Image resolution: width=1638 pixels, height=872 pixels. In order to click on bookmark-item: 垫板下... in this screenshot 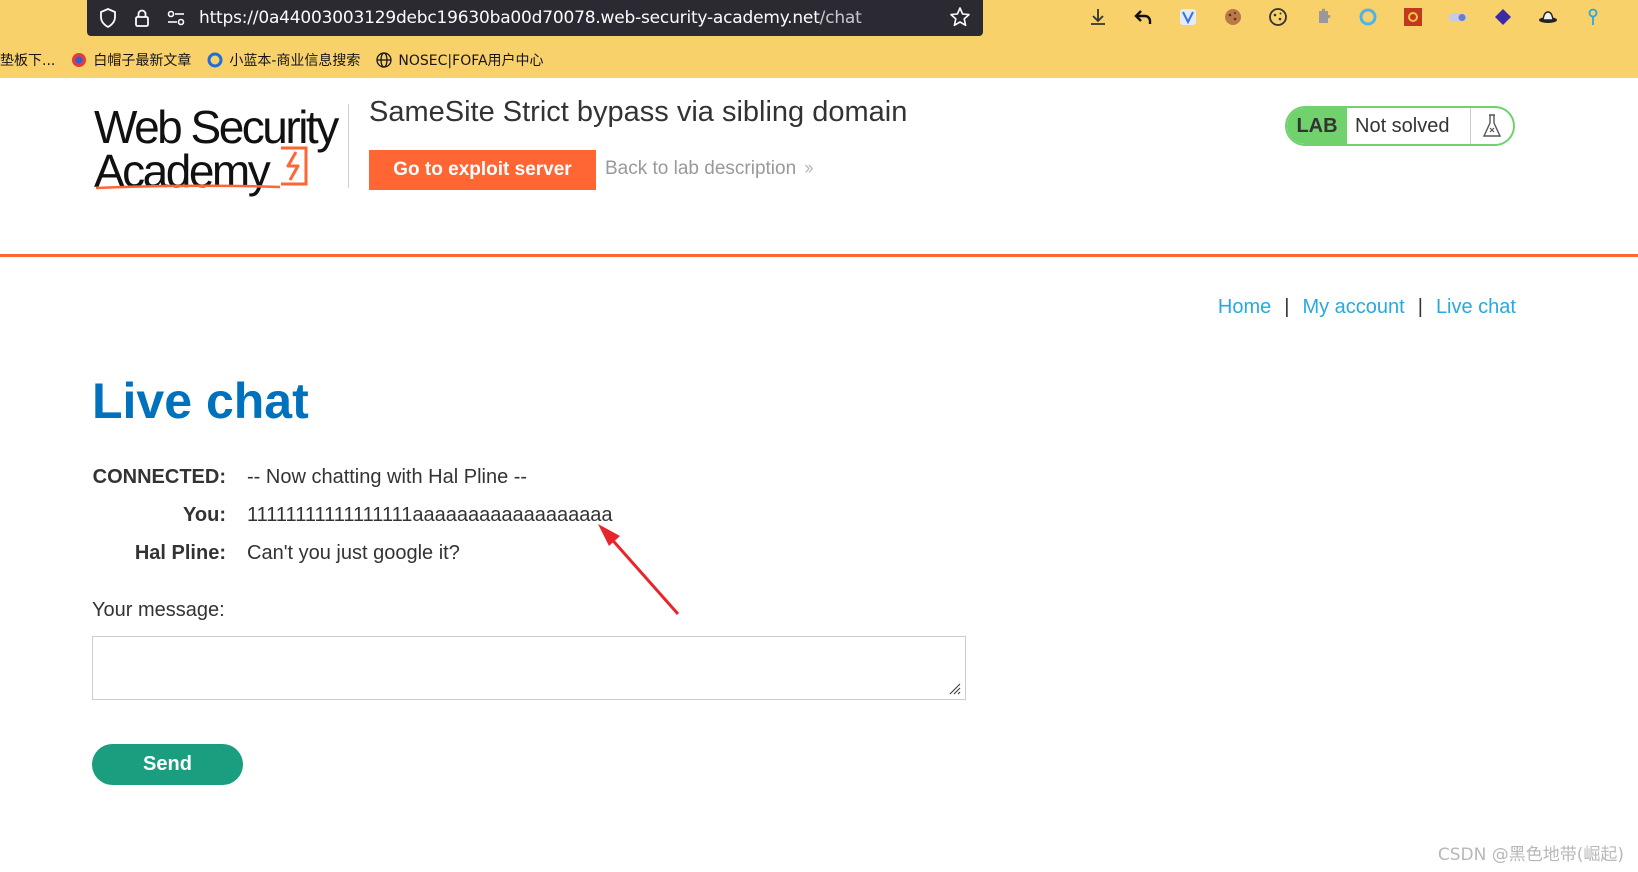, I will do `click(27, 60)`.